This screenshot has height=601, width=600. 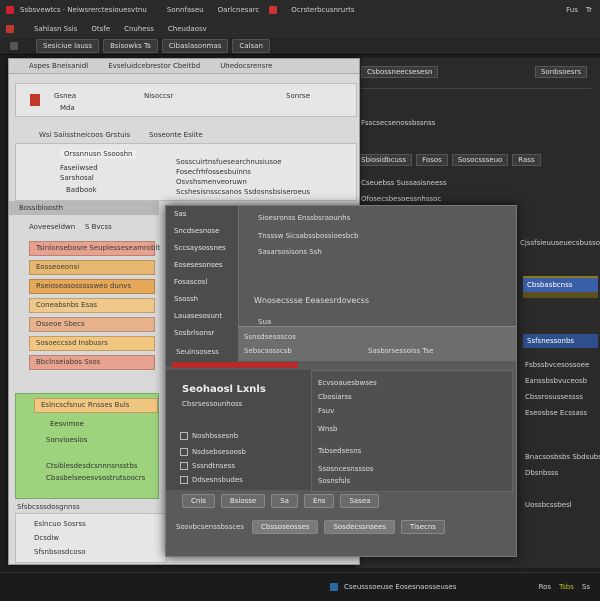 I want to click on right-row-3: Cjssfsieuuseuecsbussos, so click(x=560, y=243).